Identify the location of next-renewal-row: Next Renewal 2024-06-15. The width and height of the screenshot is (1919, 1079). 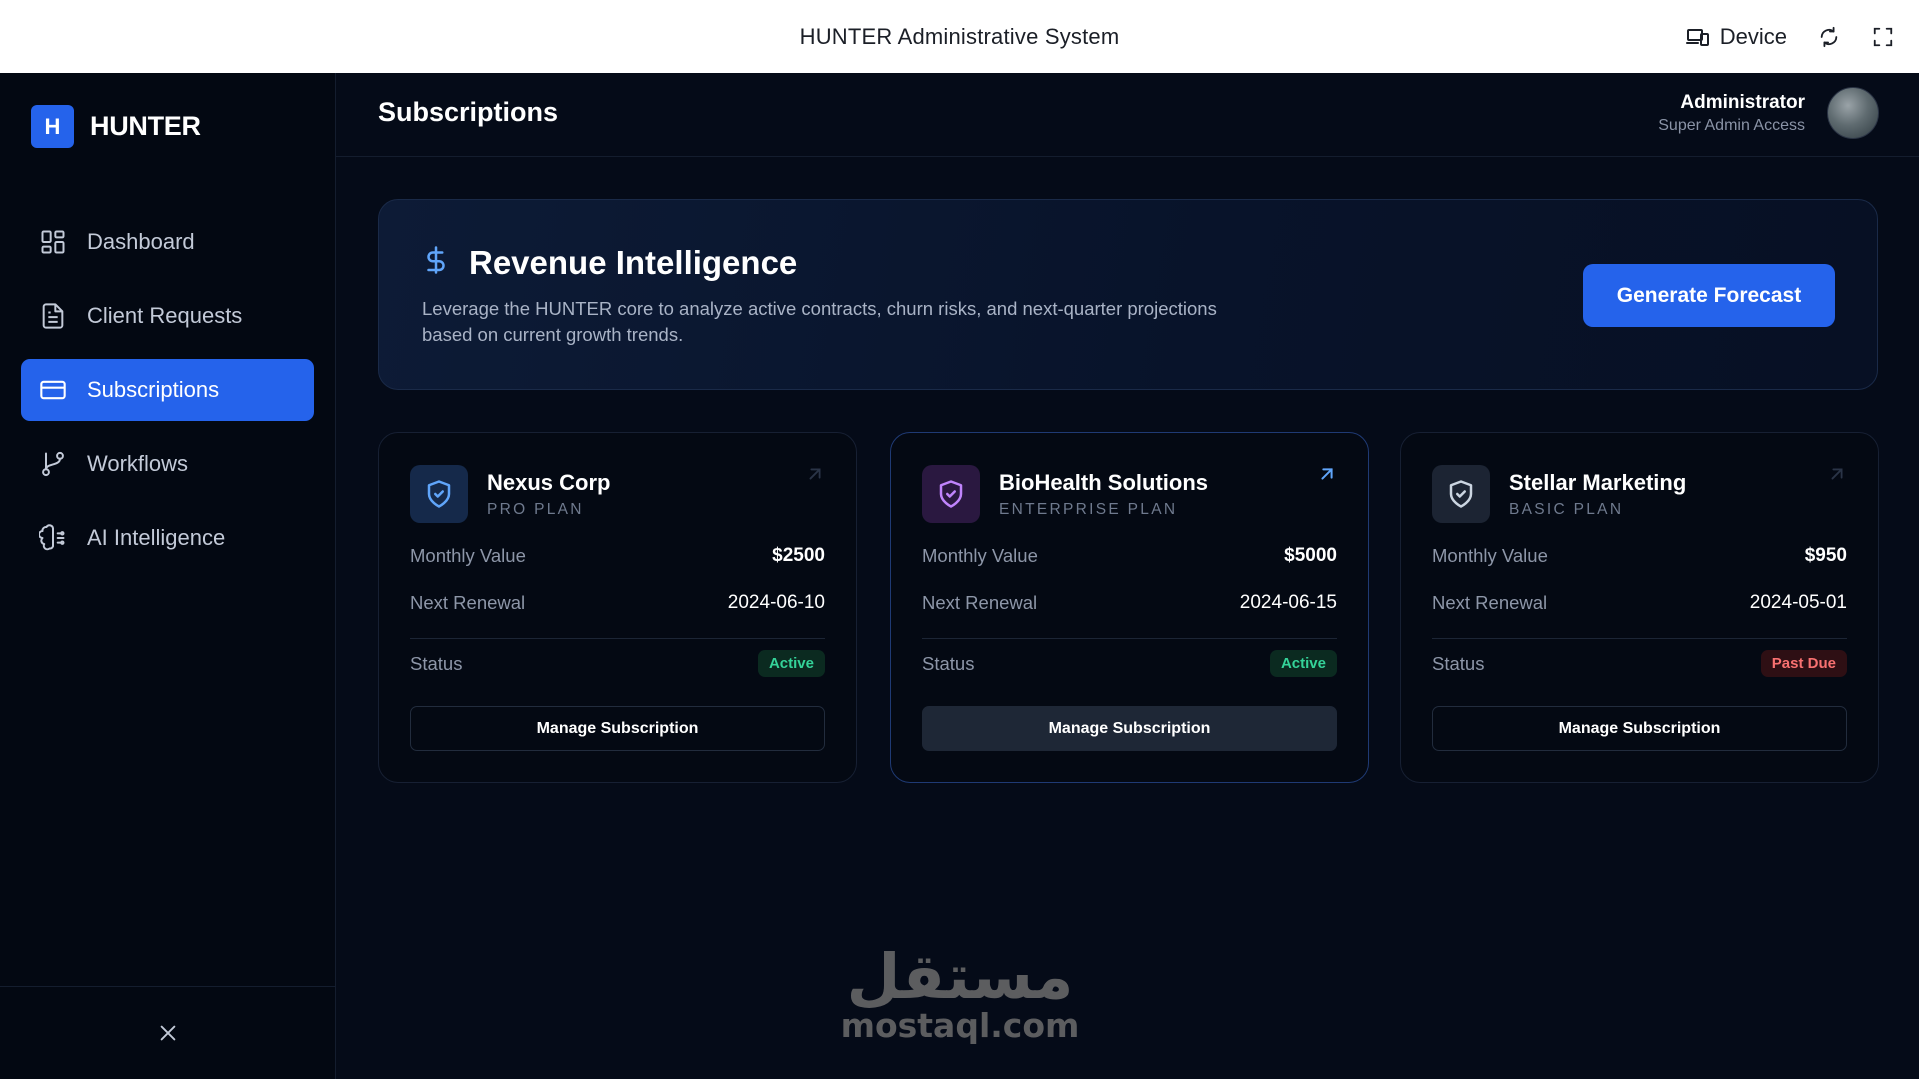
(1129, 603).